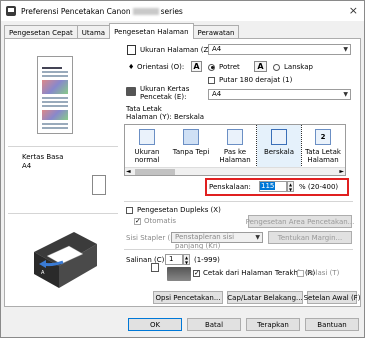 The width and height of the screenshot is (365, 338). I want to click on portrait-label: Potret, so click(229, 67).